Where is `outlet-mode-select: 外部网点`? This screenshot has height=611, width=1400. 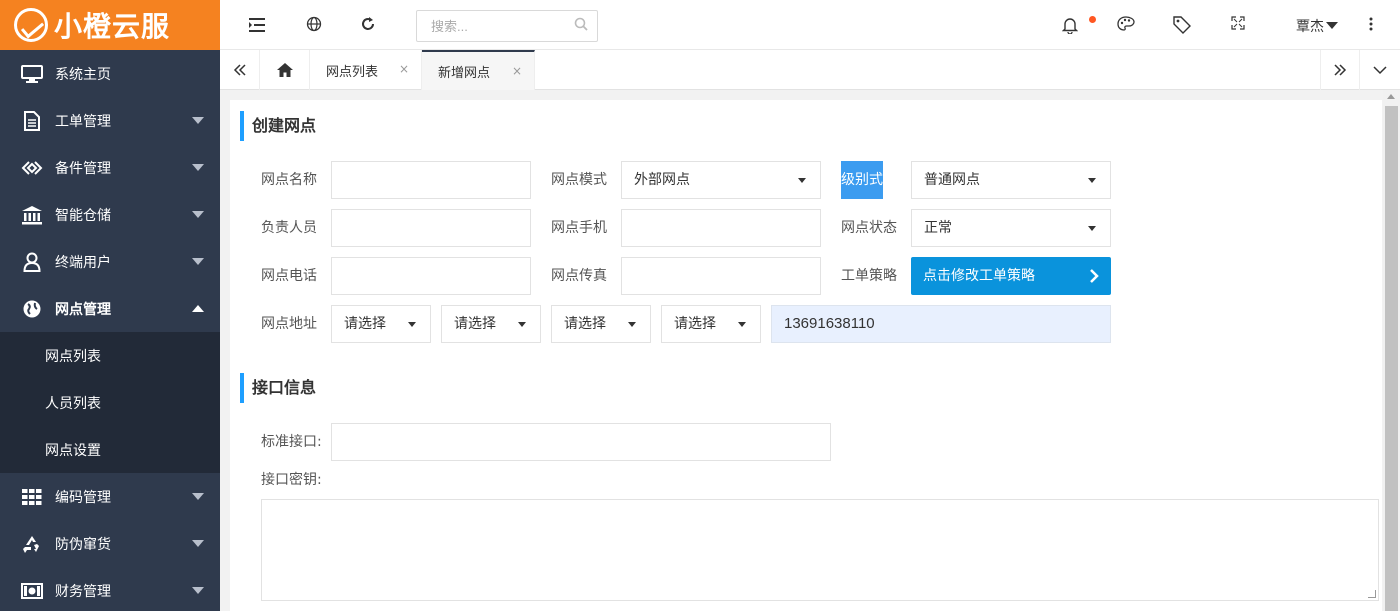
outlet-mode-select: 外部网点 is located at coordinates (721, 180).